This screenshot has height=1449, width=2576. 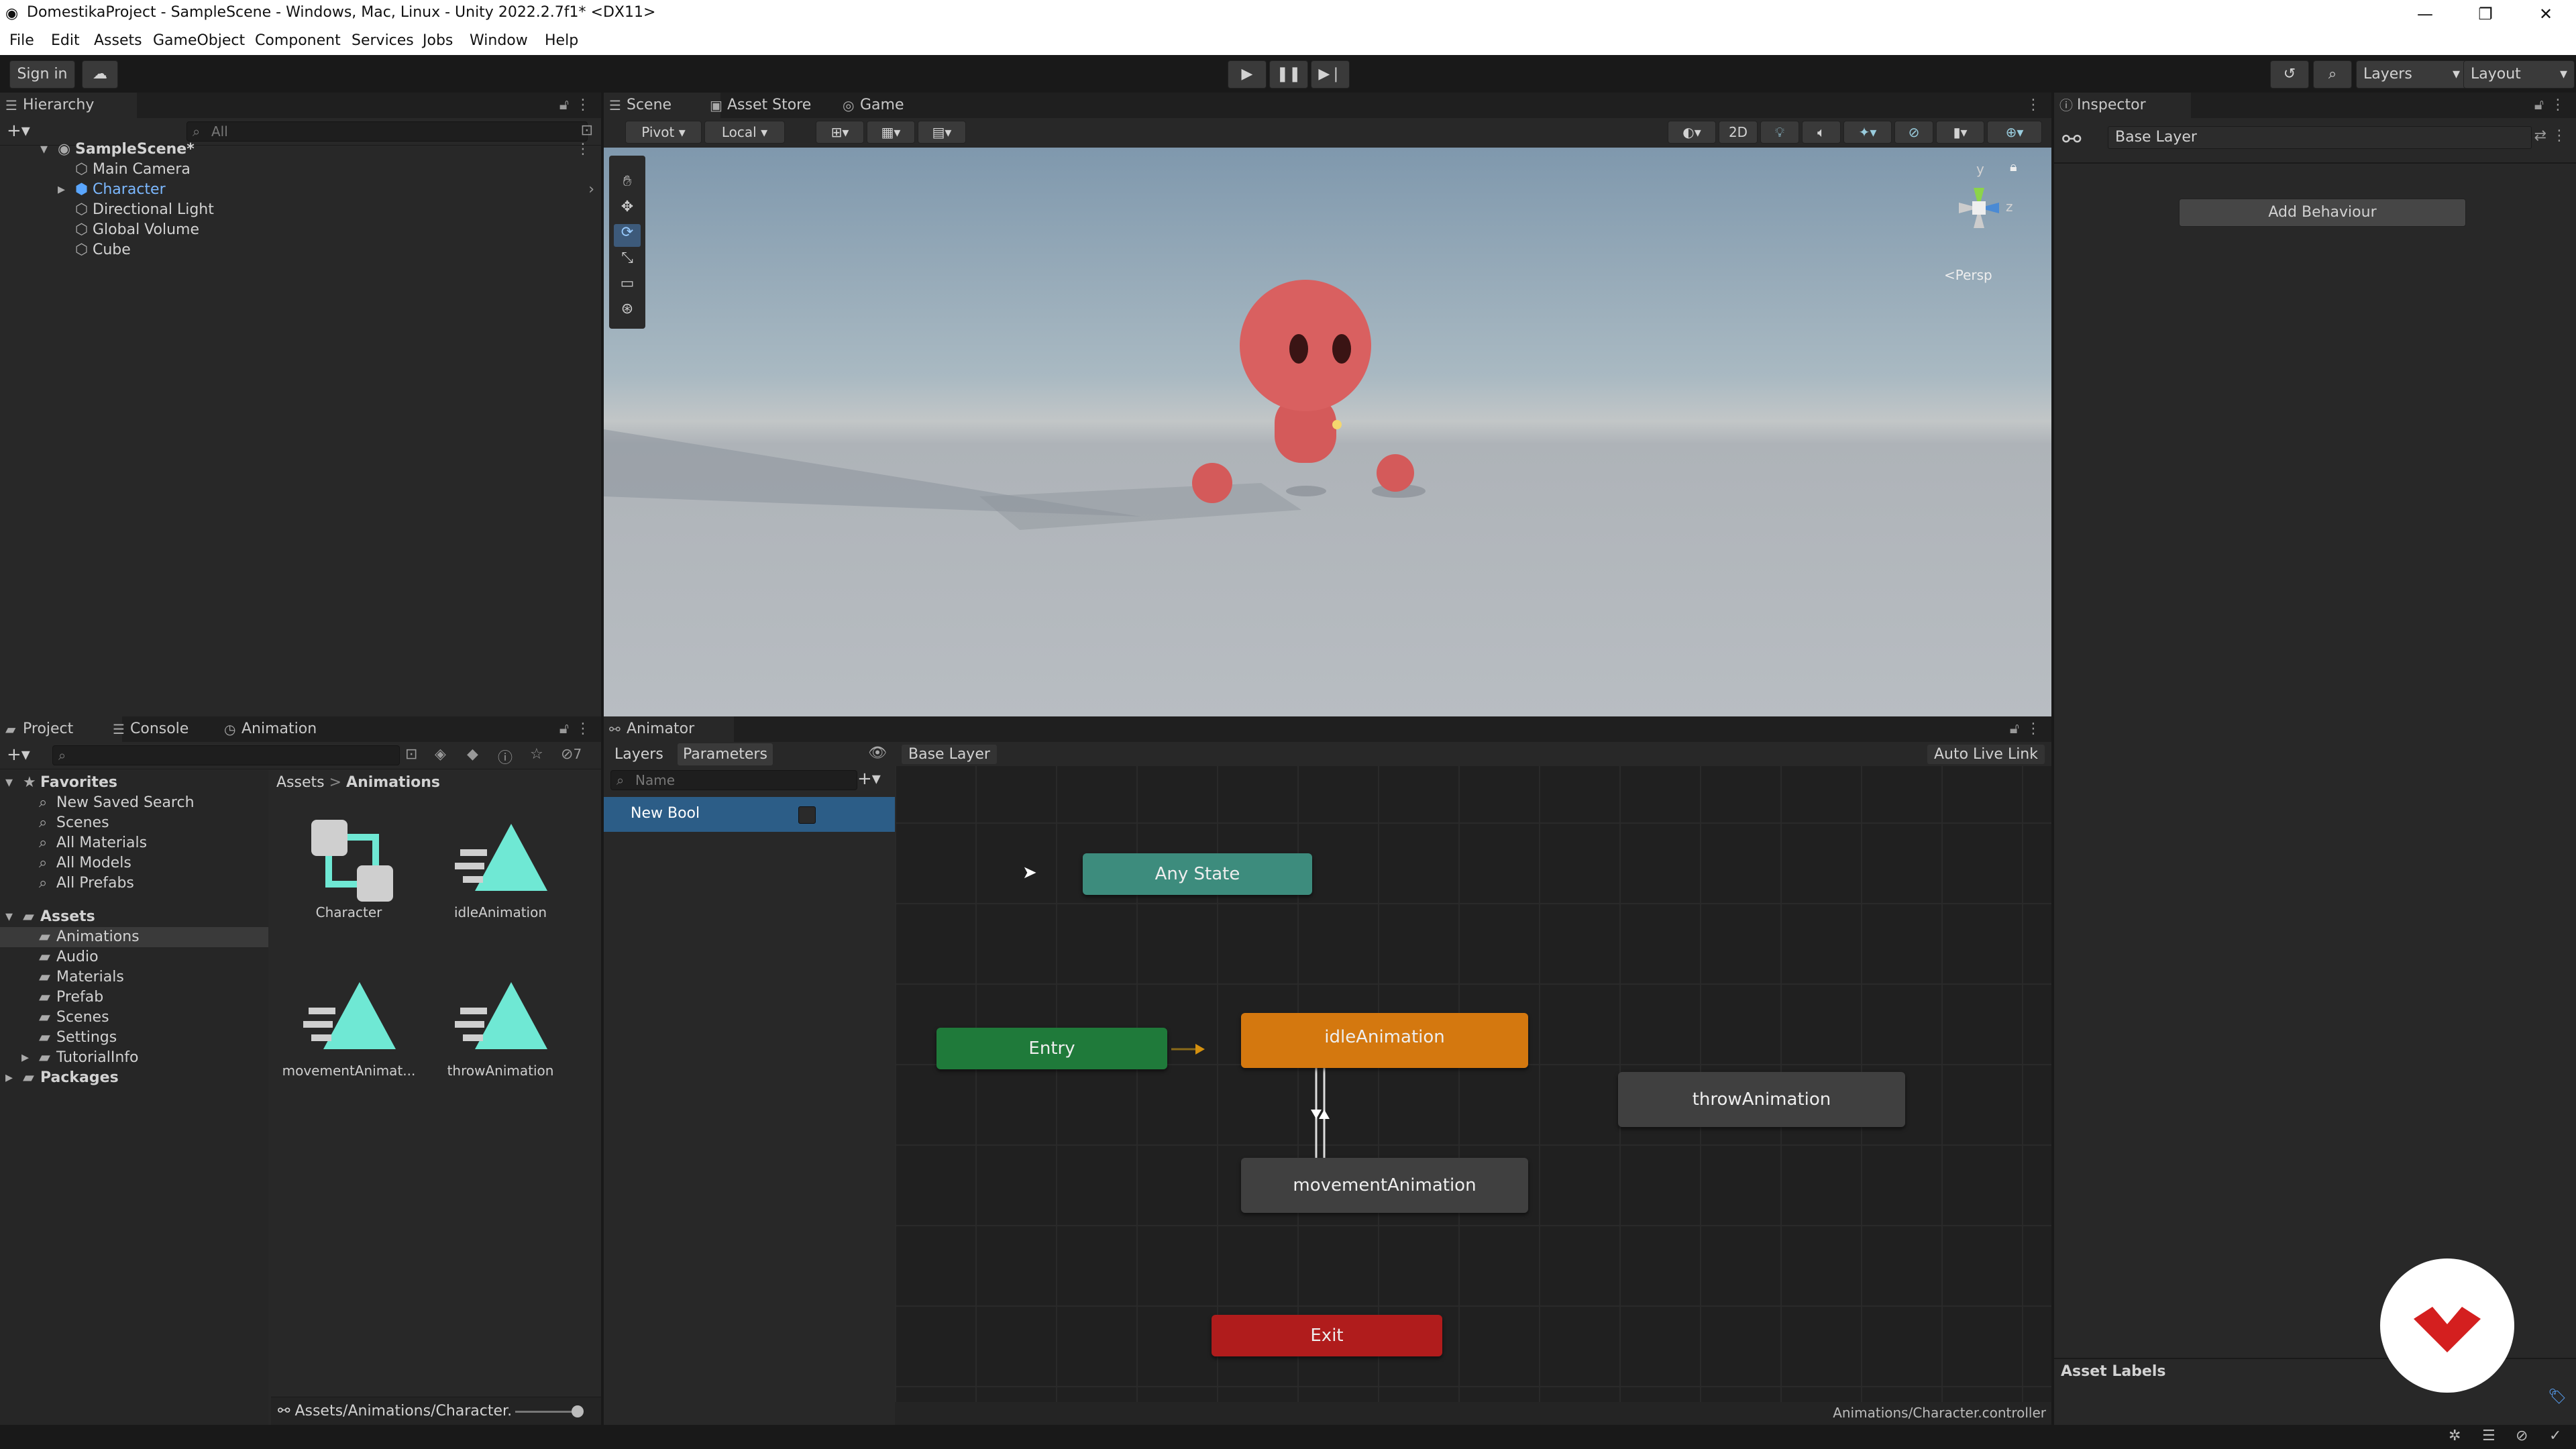 I want to click on packages-group: ▸ ▰ Packages, so click(x=62, y=1077).